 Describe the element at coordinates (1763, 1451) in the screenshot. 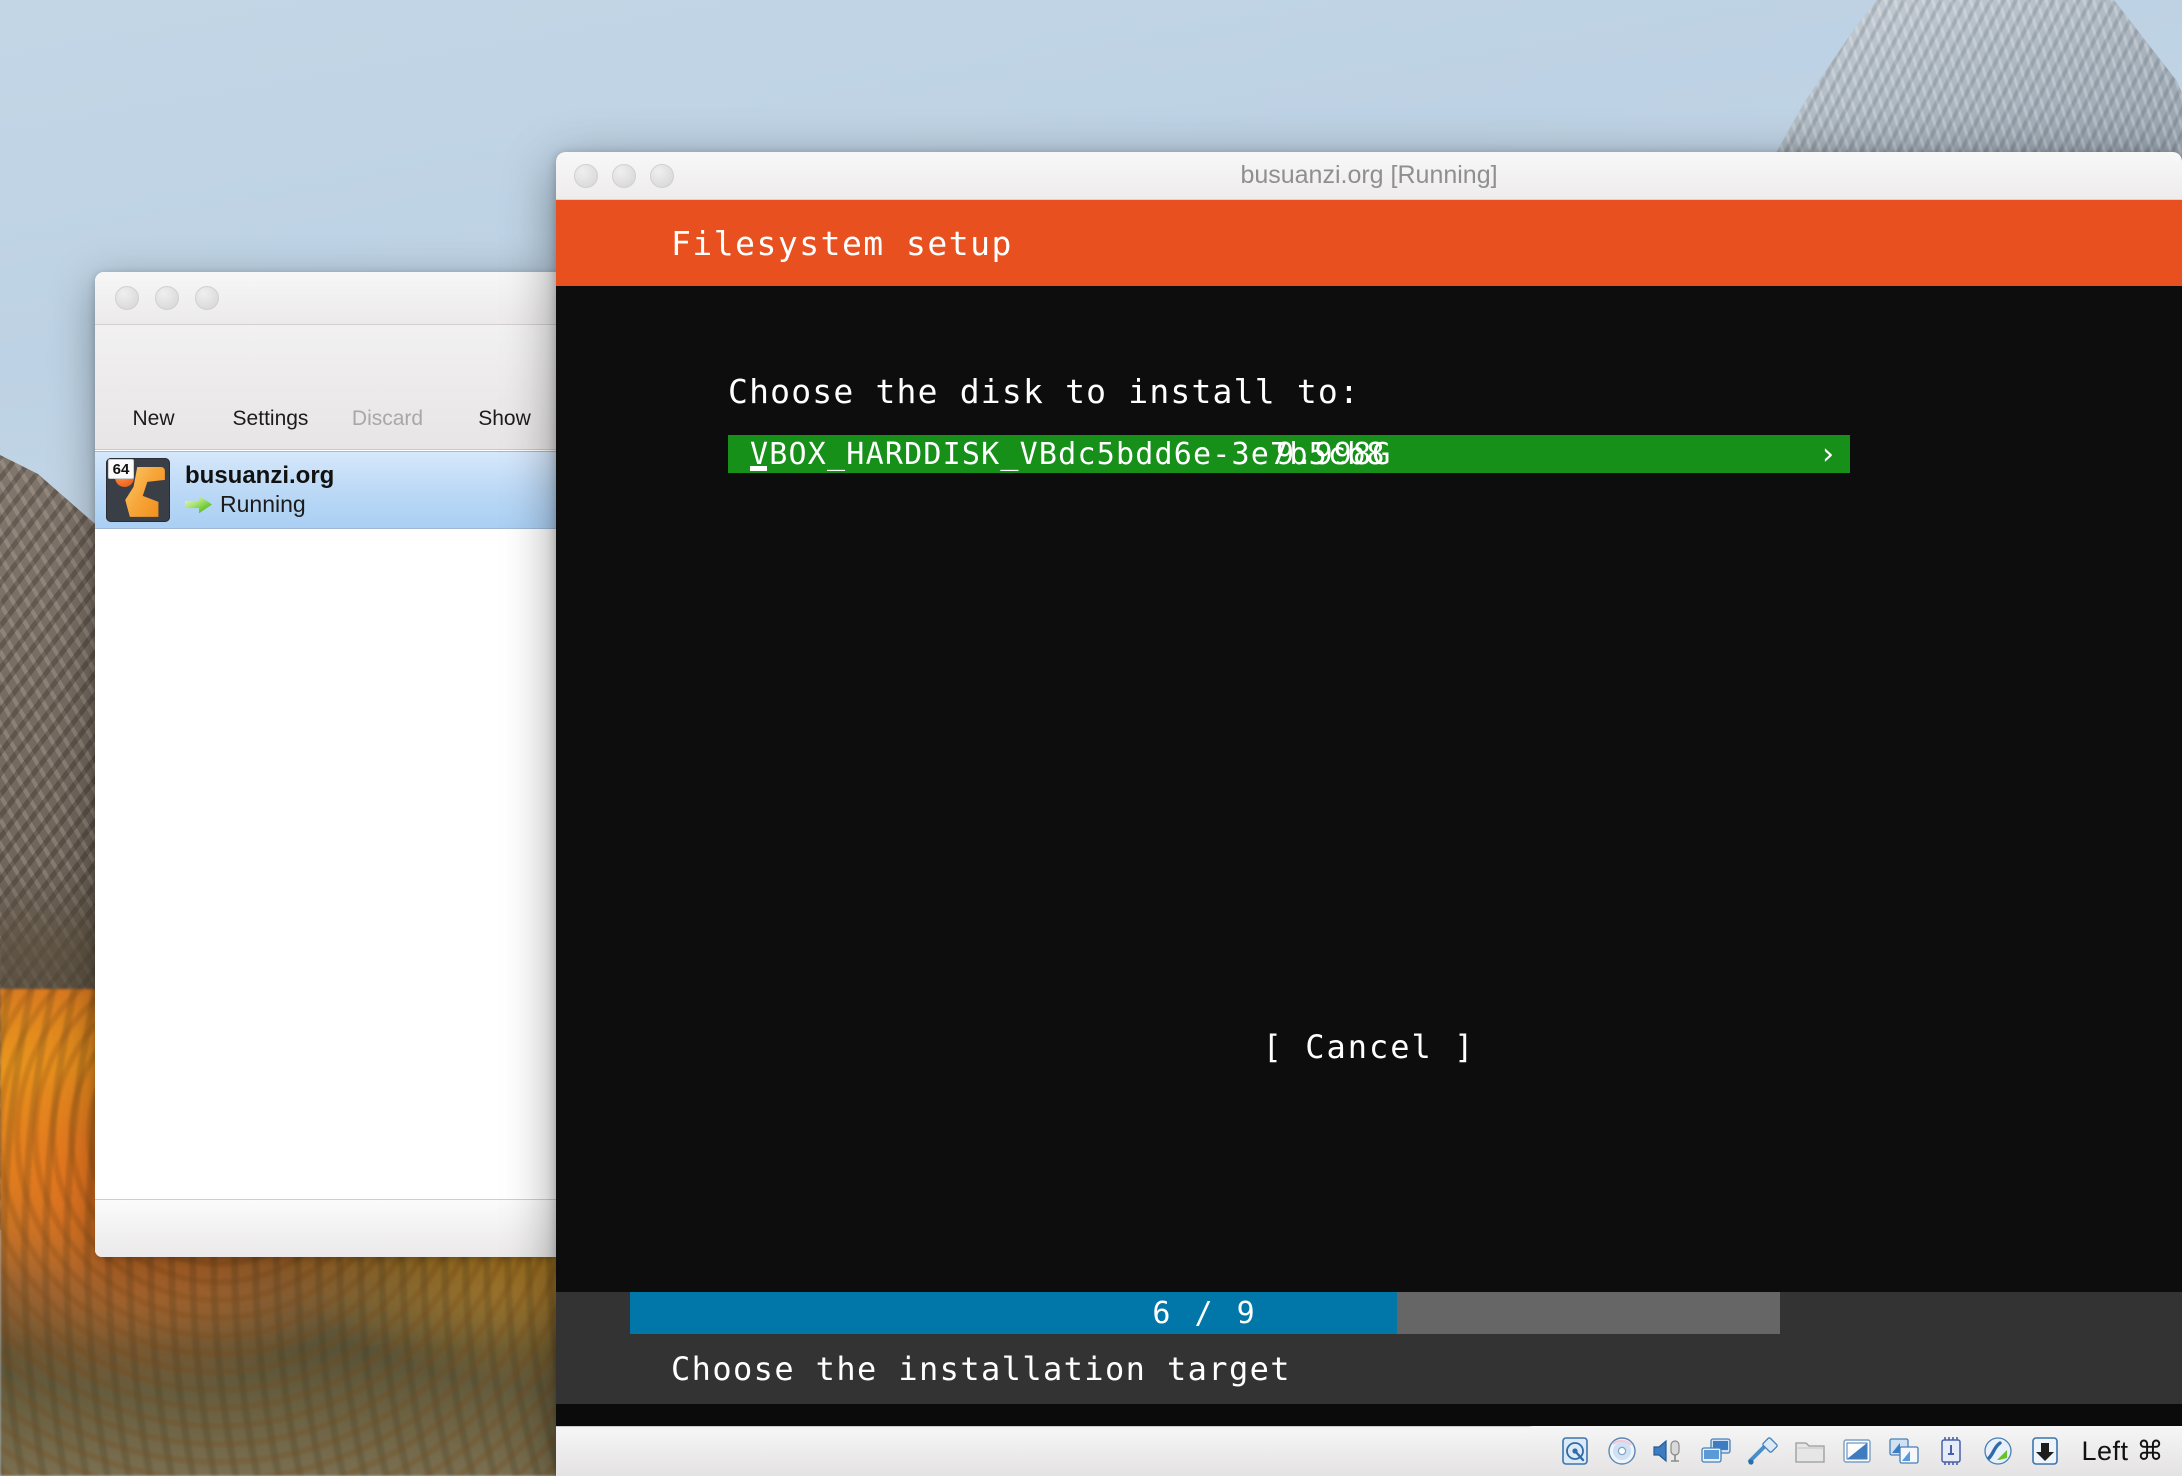

I see `usb-icon` at that location.